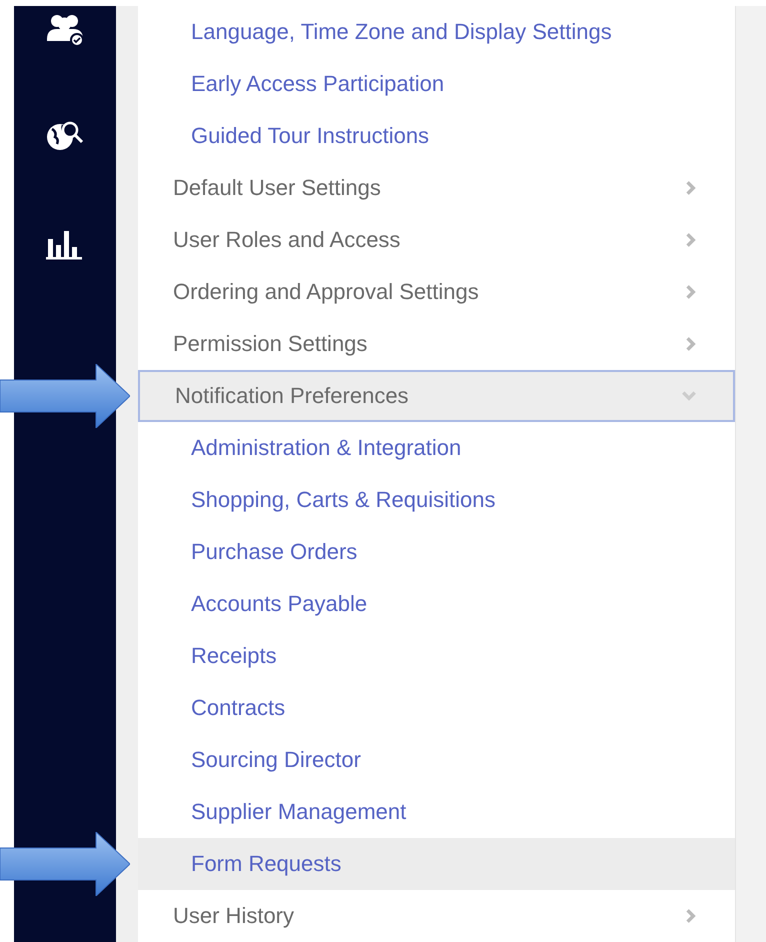  I want to click on menu-section: User History, so click(436, 916).